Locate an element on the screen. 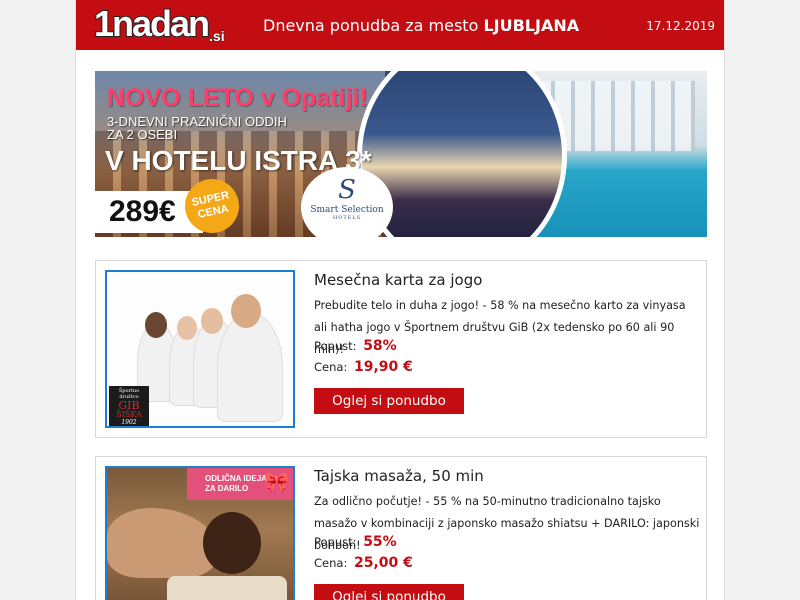  offer-title: Mesečna karta za jogo is located at coordinates (398, 280).